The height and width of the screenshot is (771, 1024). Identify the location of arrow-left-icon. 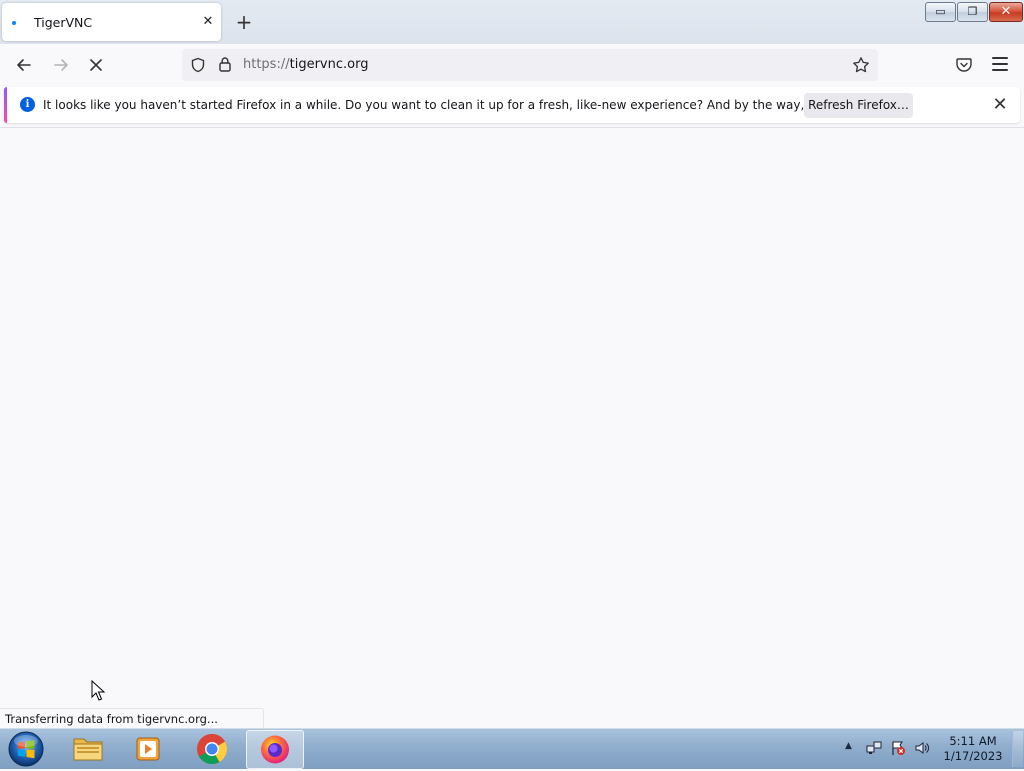
(24, 65).